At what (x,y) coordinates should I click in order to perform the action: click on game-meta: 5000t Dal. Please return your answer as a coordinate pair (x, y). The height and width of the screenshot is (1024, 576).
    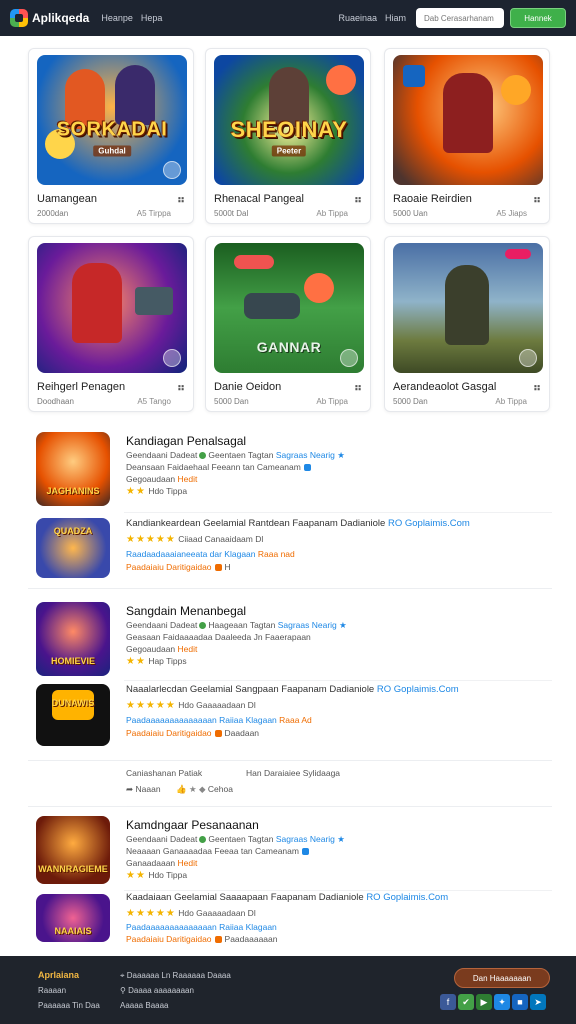
    Looking at the image, I should click on (231, 213).